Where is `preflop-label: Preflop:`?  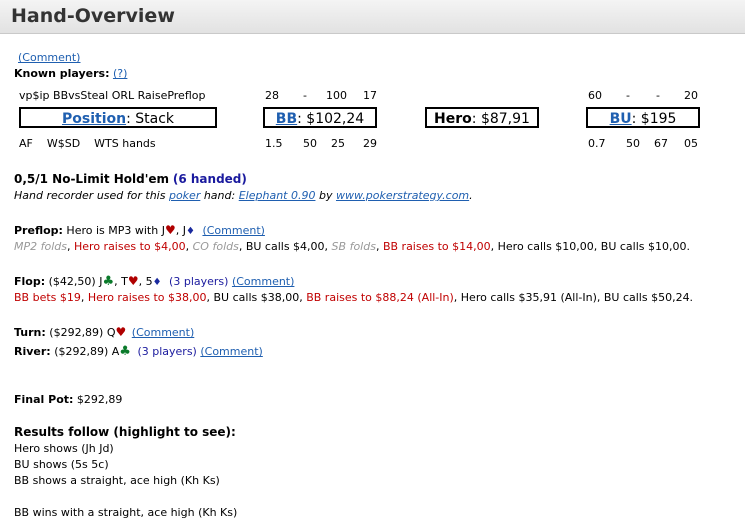
preflop-label: Preflop: is located at coordinates (38, 230).